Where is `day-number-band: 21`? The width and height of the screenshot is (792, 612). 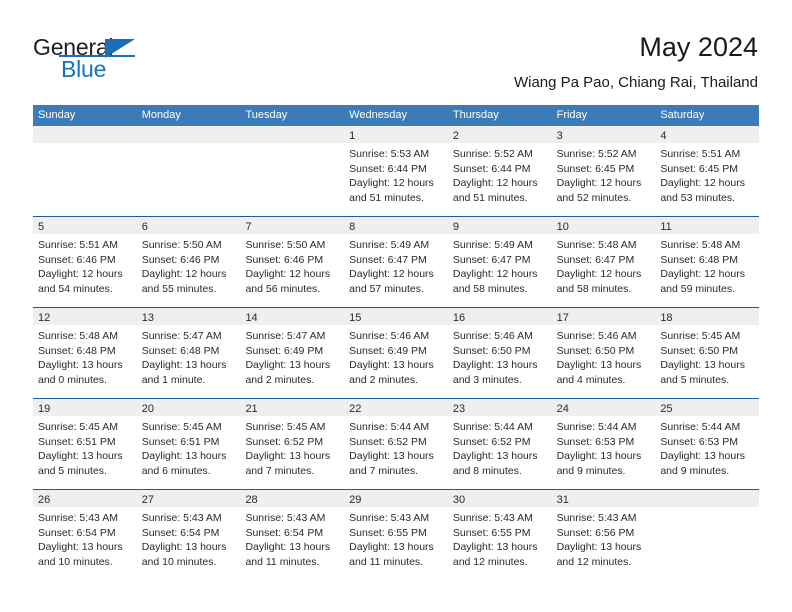
day-number-band: 21 is located at coordinates (292, 407).